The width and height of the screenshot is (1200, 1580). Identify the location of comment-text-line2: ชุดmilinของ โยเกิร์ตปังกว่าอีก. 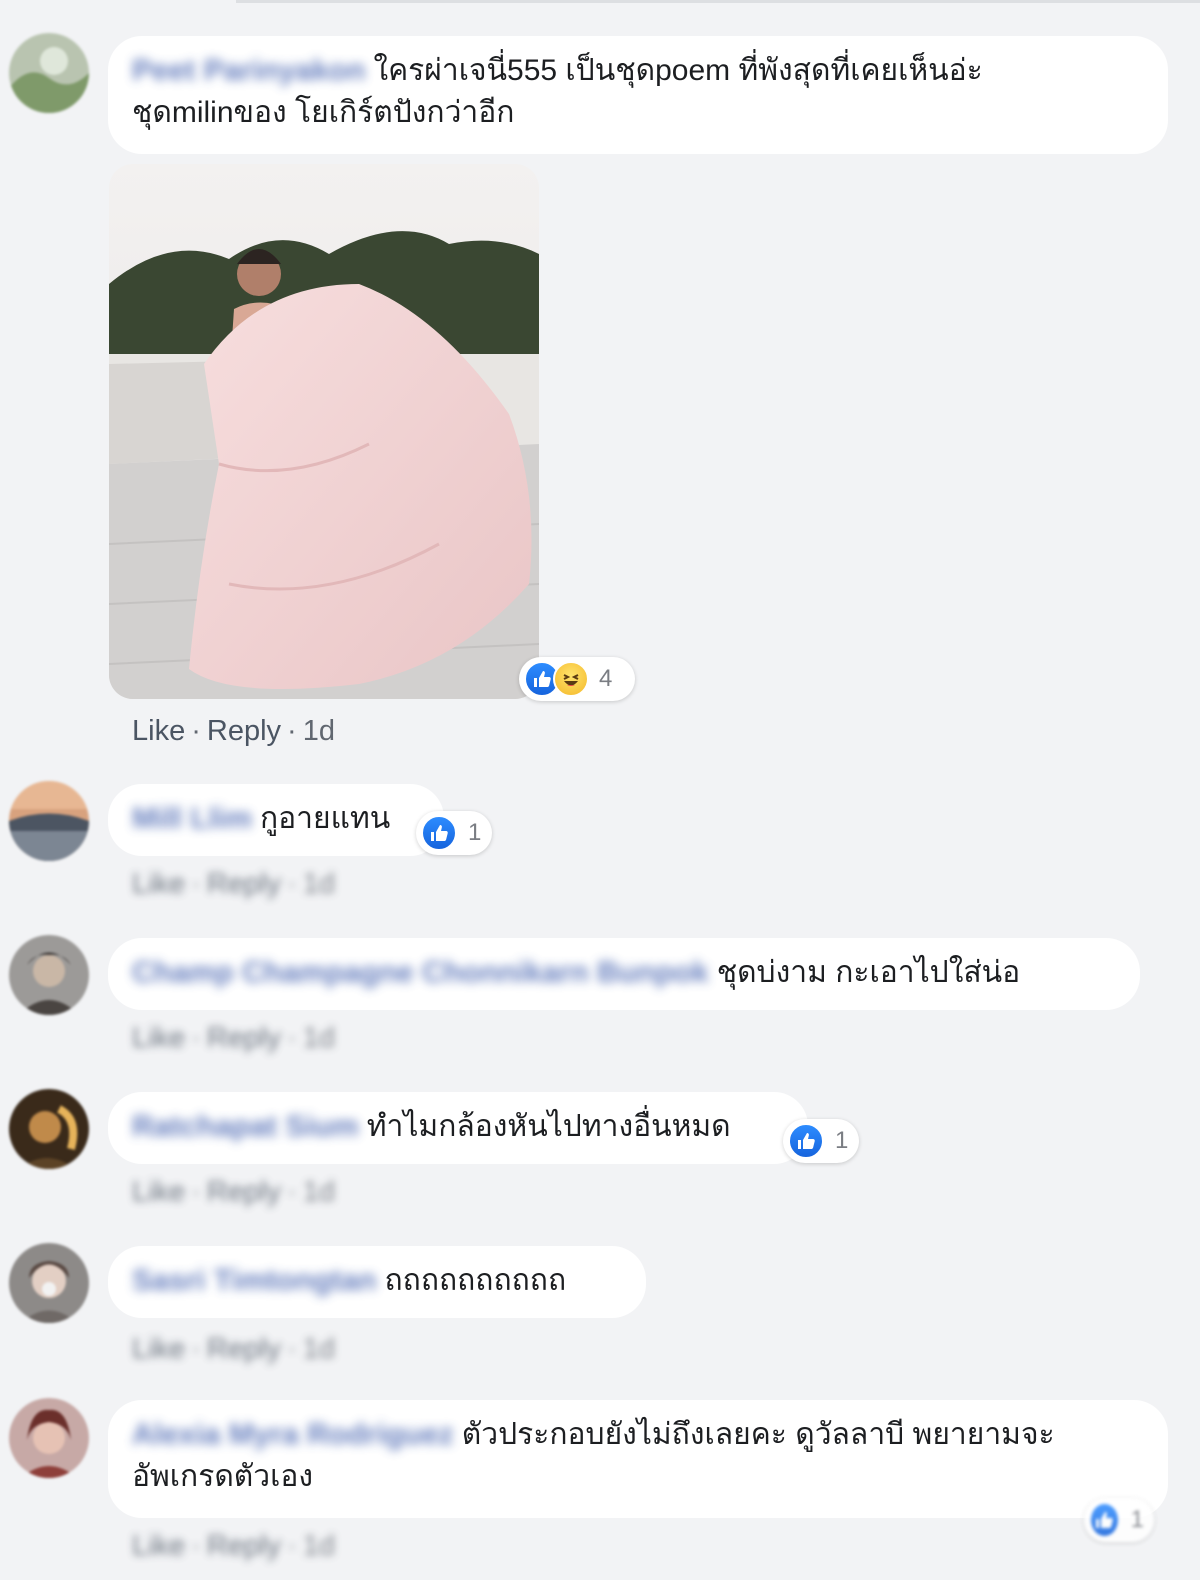
(323, 112).